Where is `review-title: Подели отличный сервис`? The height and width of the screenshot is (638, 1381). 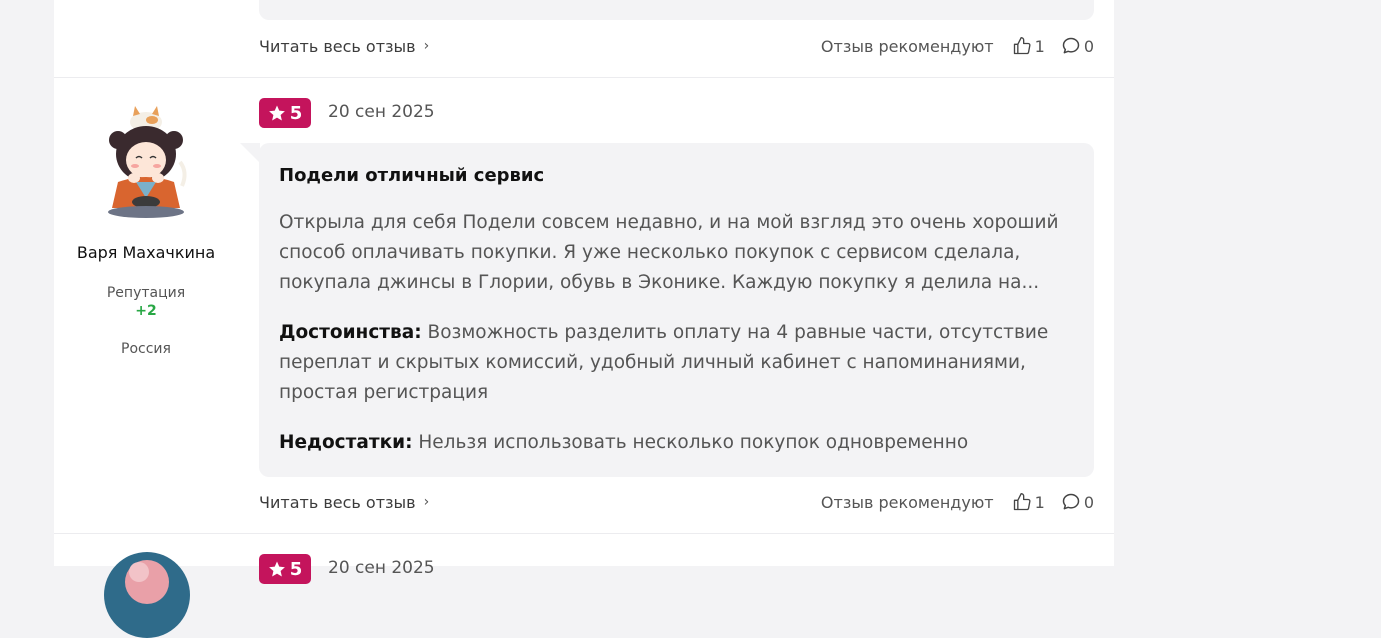
review-title: Подели отличный сервис is located at coordinates (411, 175).